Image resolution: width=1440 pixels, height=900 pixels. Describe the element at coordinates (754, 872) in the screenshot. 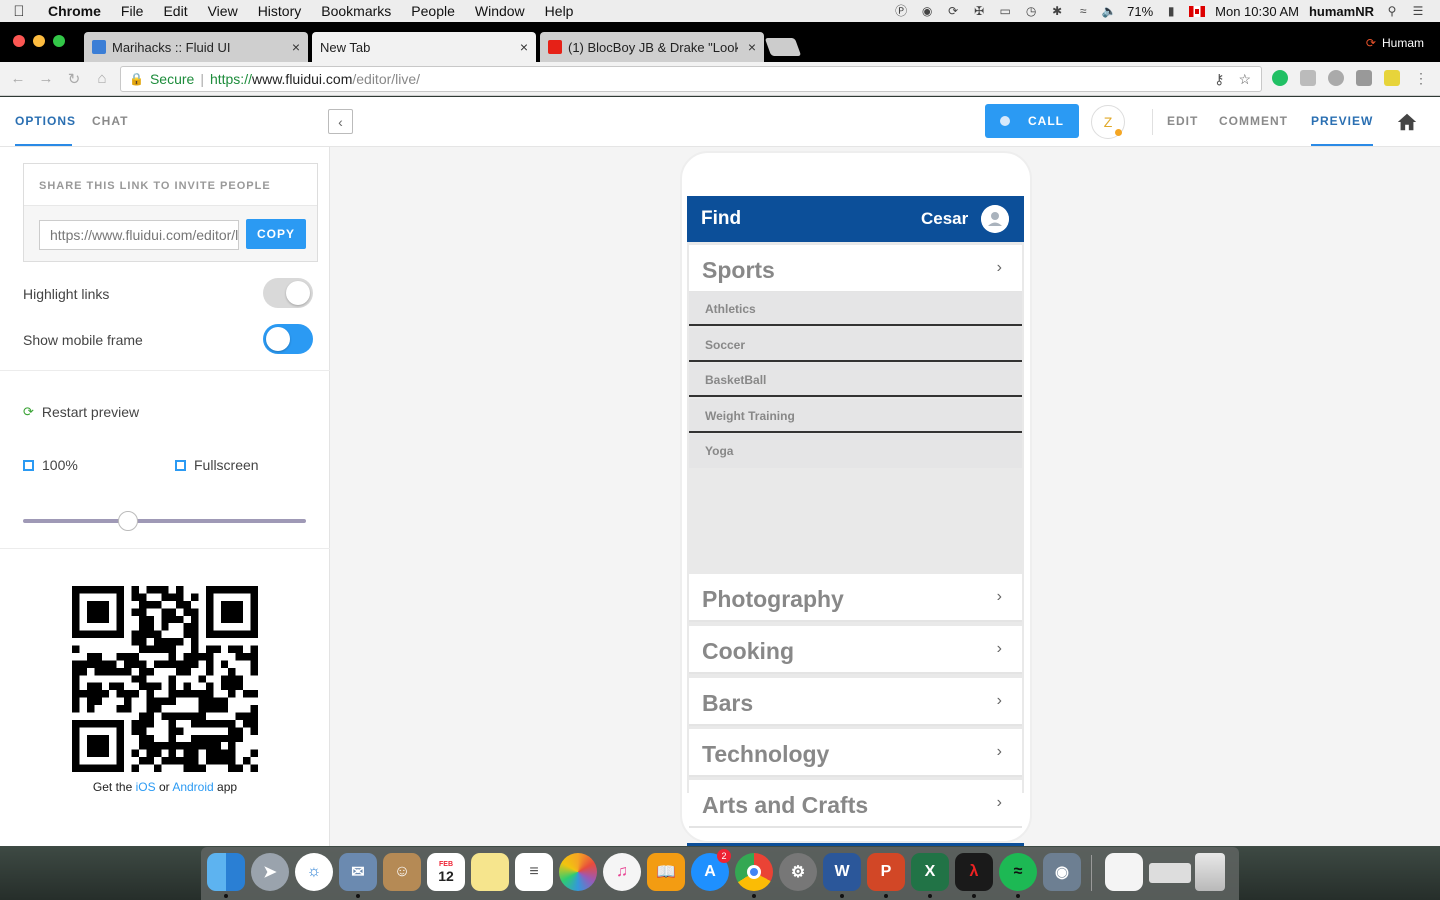

I see `chrome-icon` at that location.